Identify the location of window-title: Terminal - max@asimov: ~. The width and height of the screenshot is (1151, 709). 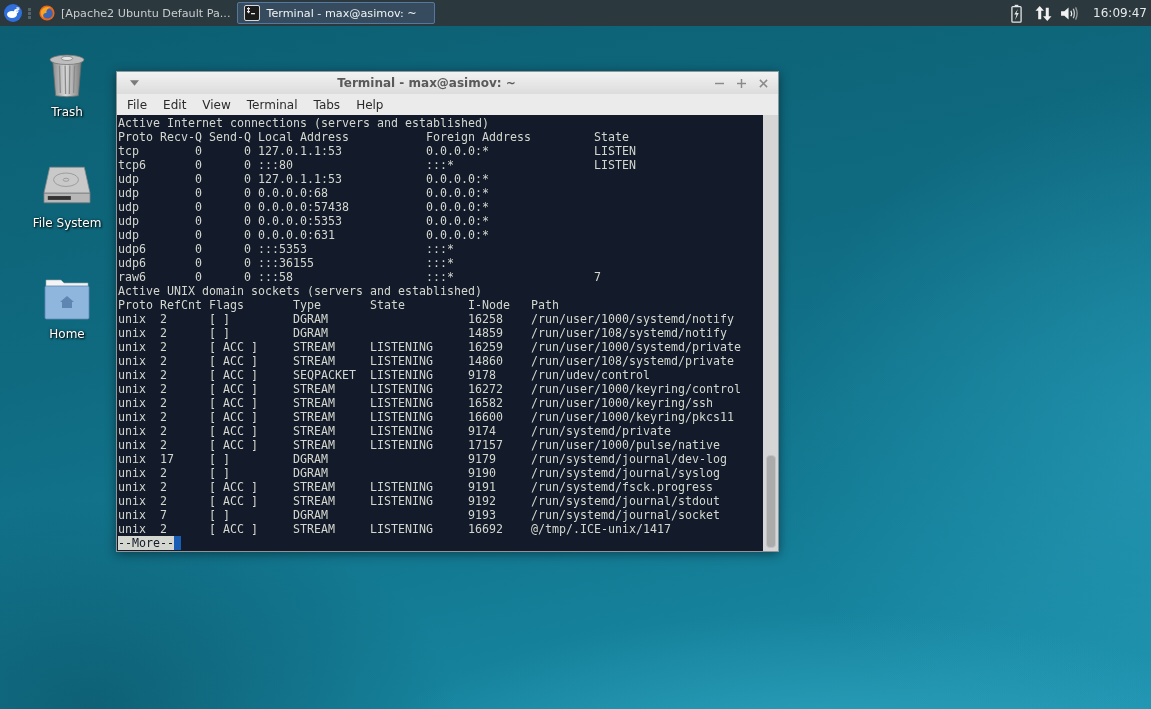
(426, 83).